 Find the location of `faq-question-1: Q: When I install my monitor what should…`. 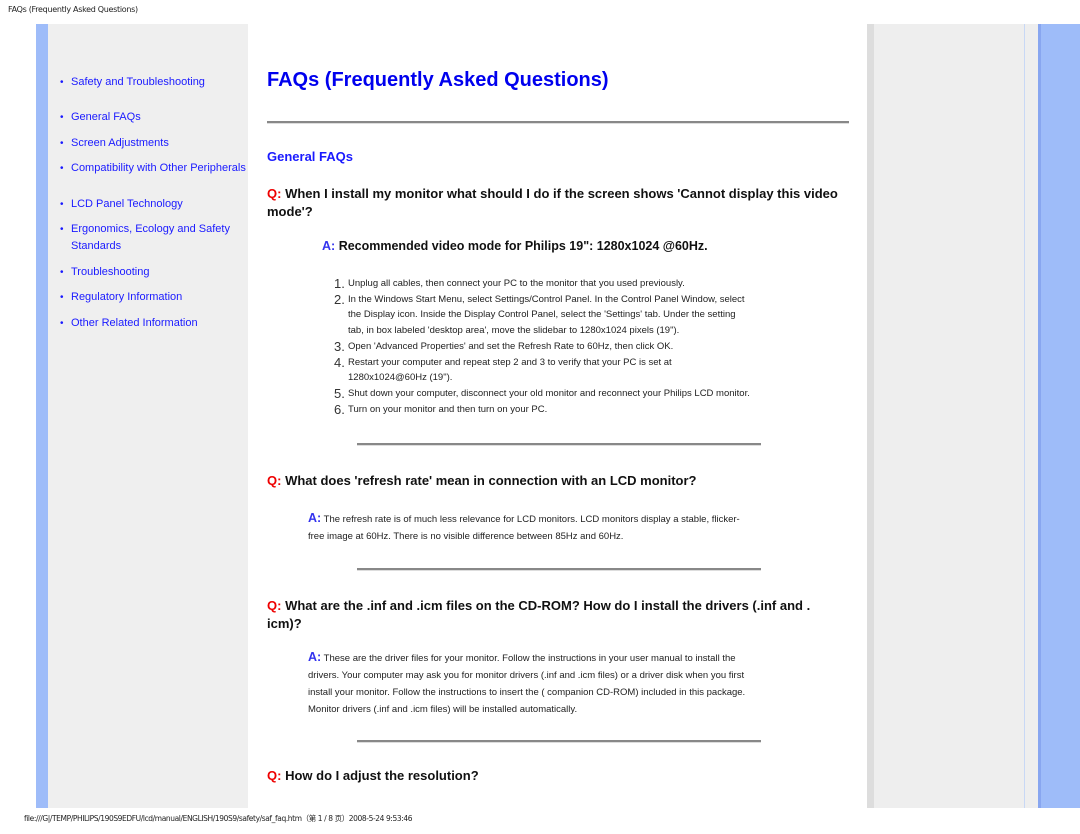

faq-question-1: Q: When I install my monitor what should… is located at coordinates (559, 203).